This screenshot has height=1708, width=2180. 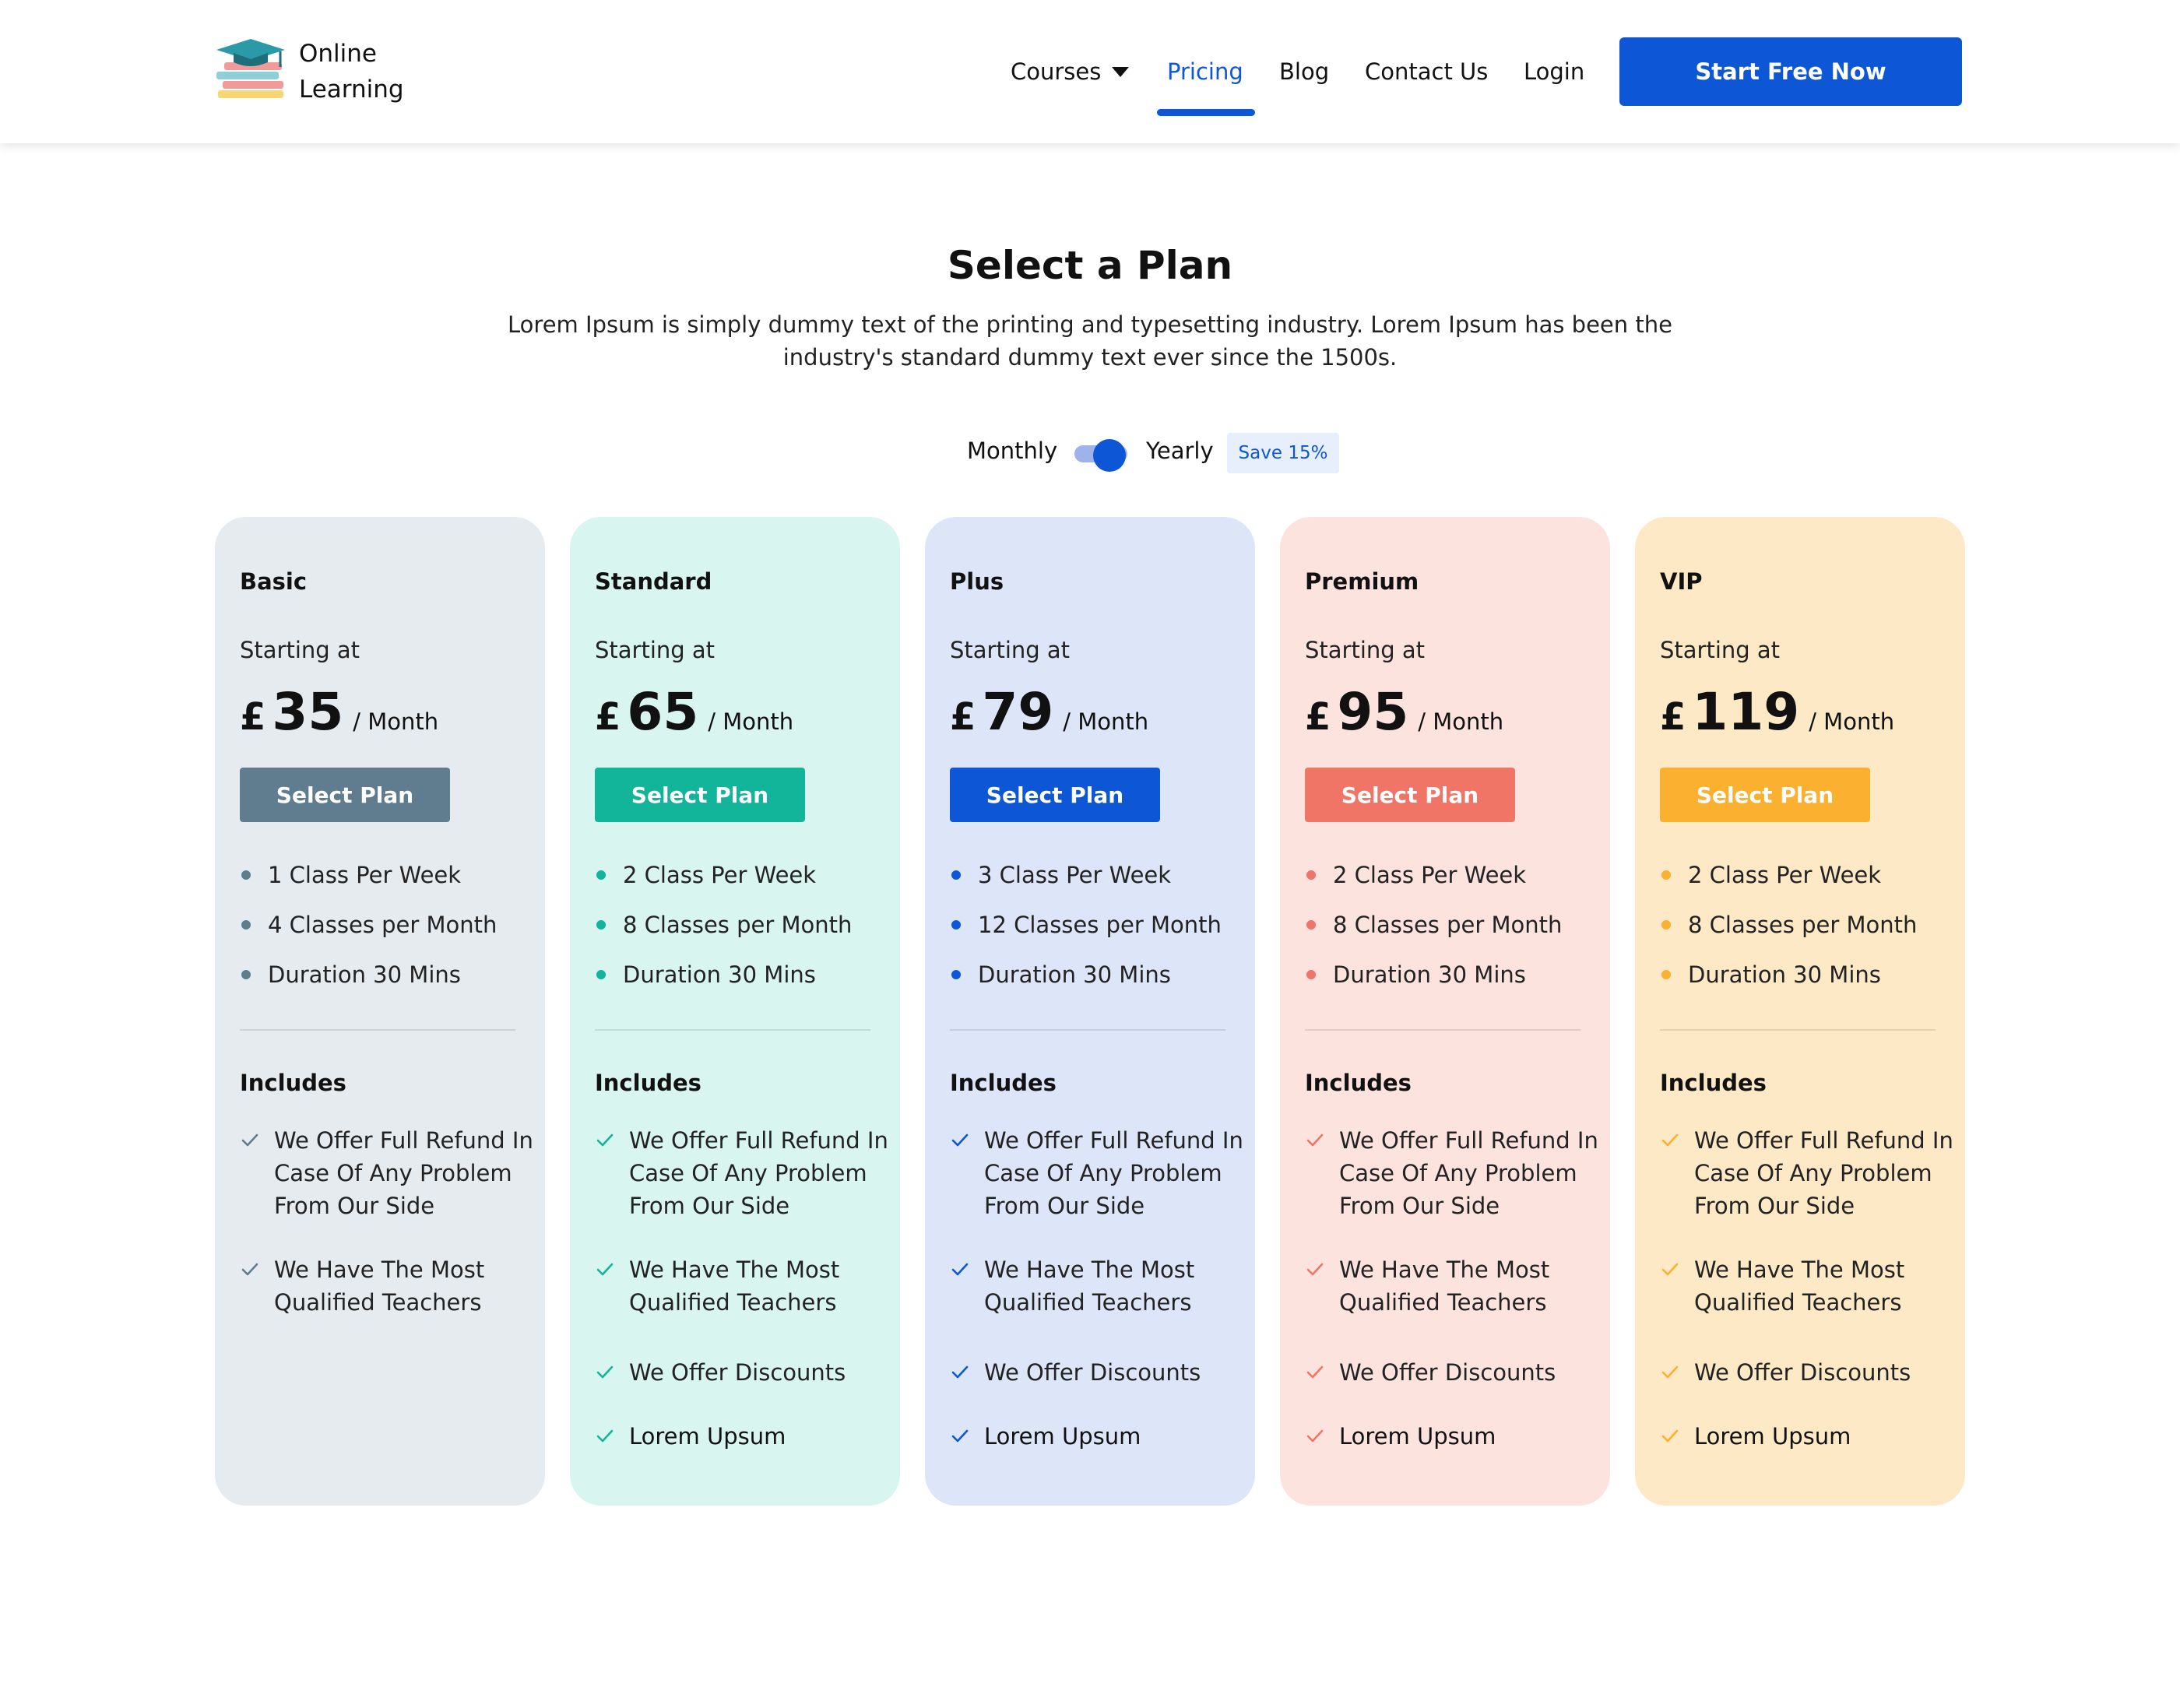 I want to click on plan-name: Basic, so click(x=274, y=581).